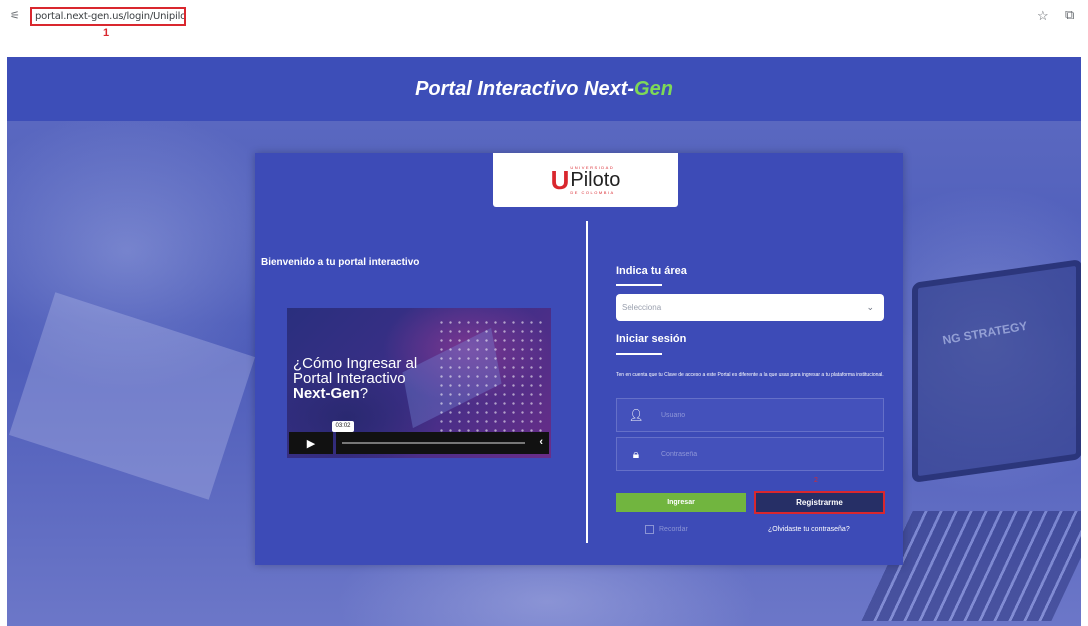  Describe the element at coordinates (355, 363) in the screenshot. I see `video-title-line-1: ¿Cómo Ingresar al` at that location.